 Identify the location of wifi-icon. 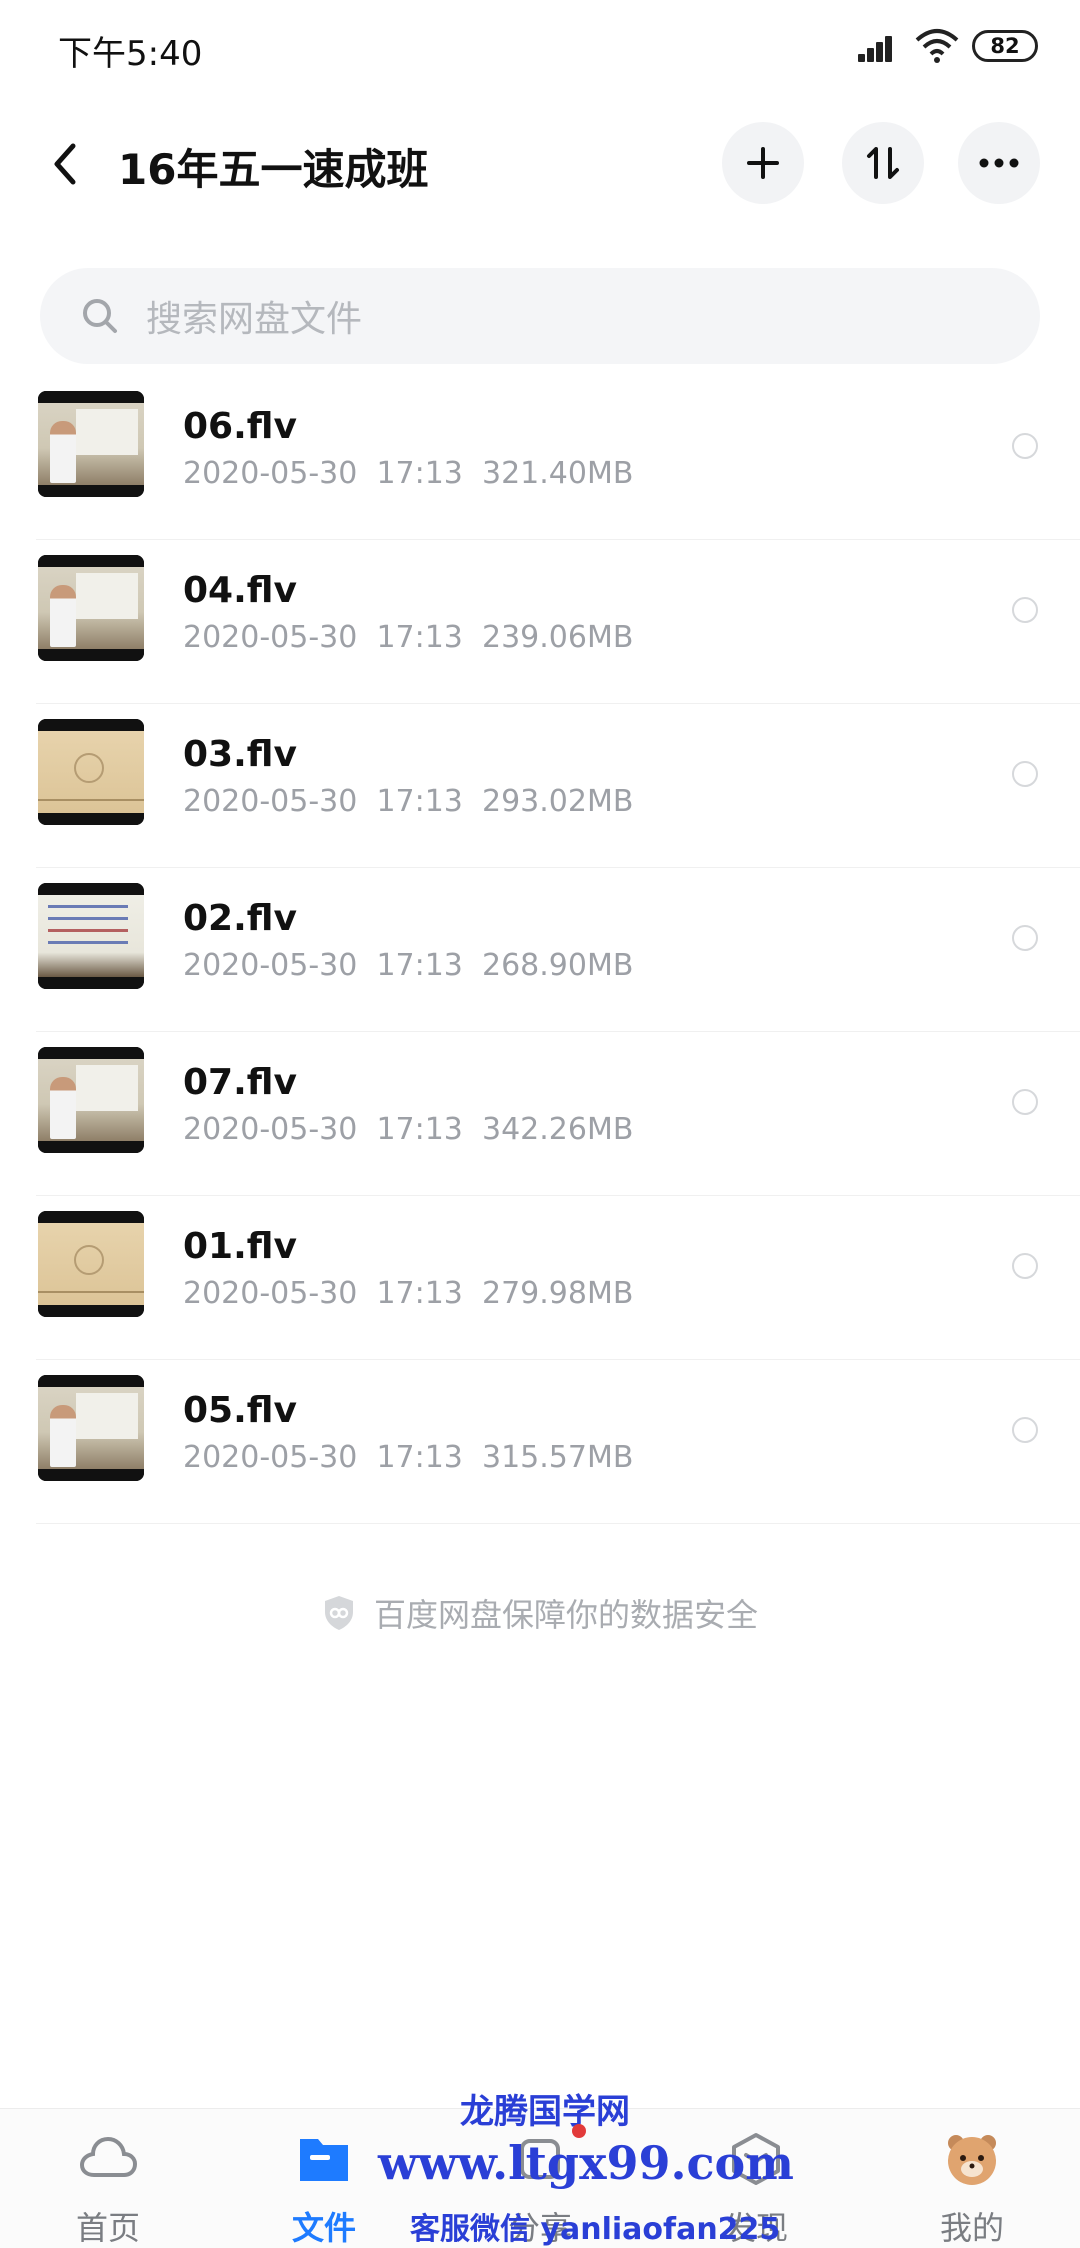
(937, 46).